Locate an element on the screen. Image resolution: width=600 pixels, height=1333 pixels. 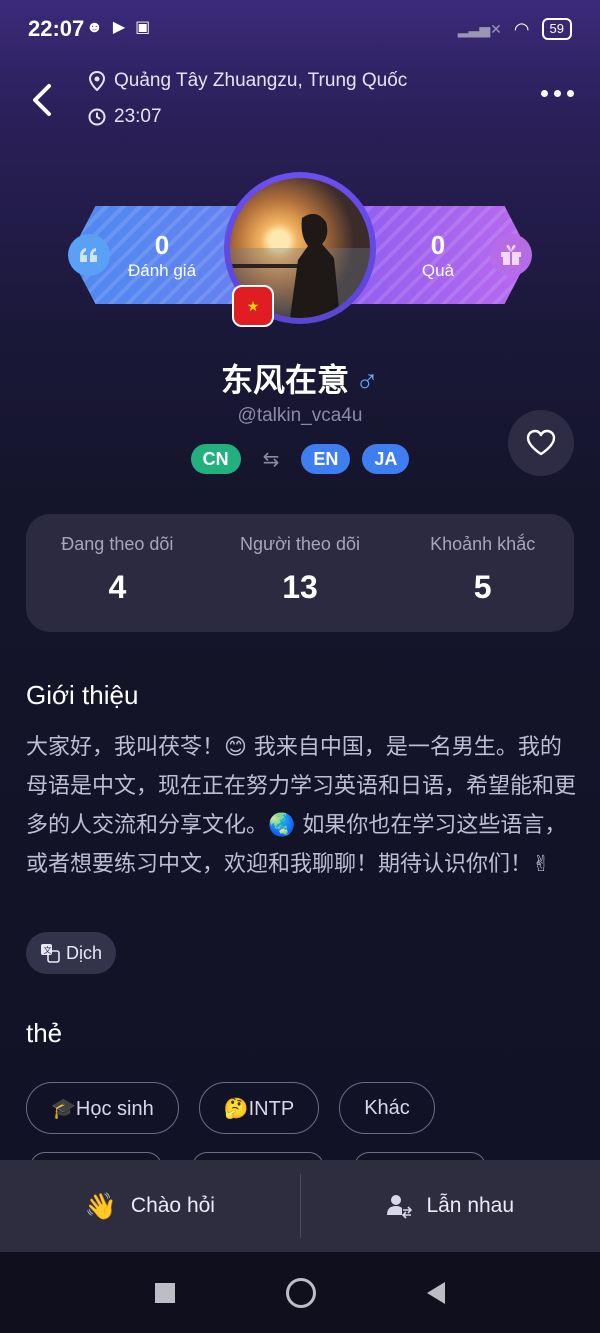
status-right: ▂▃▅✕ ◠ 59 is located at coordinates (515, 29).